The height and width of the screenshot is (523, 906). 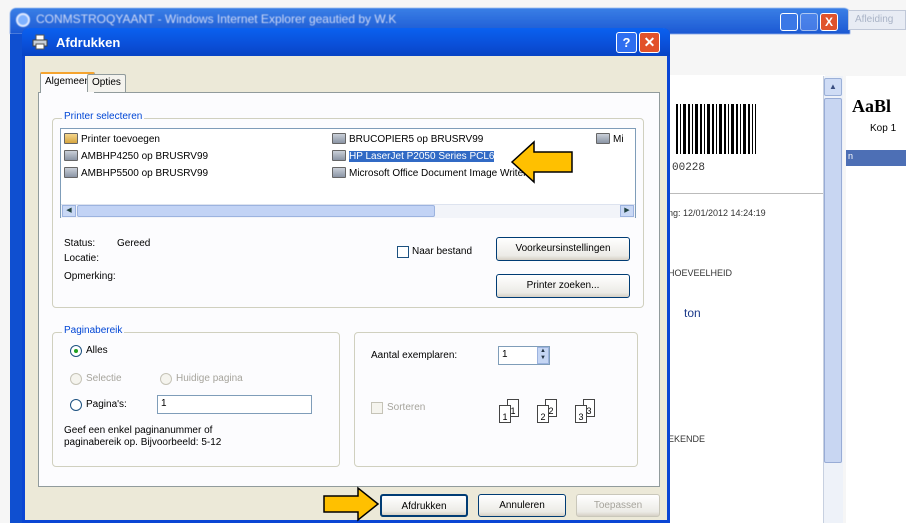 What do you see at coordinates (82, 258) in the screenshot?
I see `location-label: Locatie:` at bounding box center [82, 258].